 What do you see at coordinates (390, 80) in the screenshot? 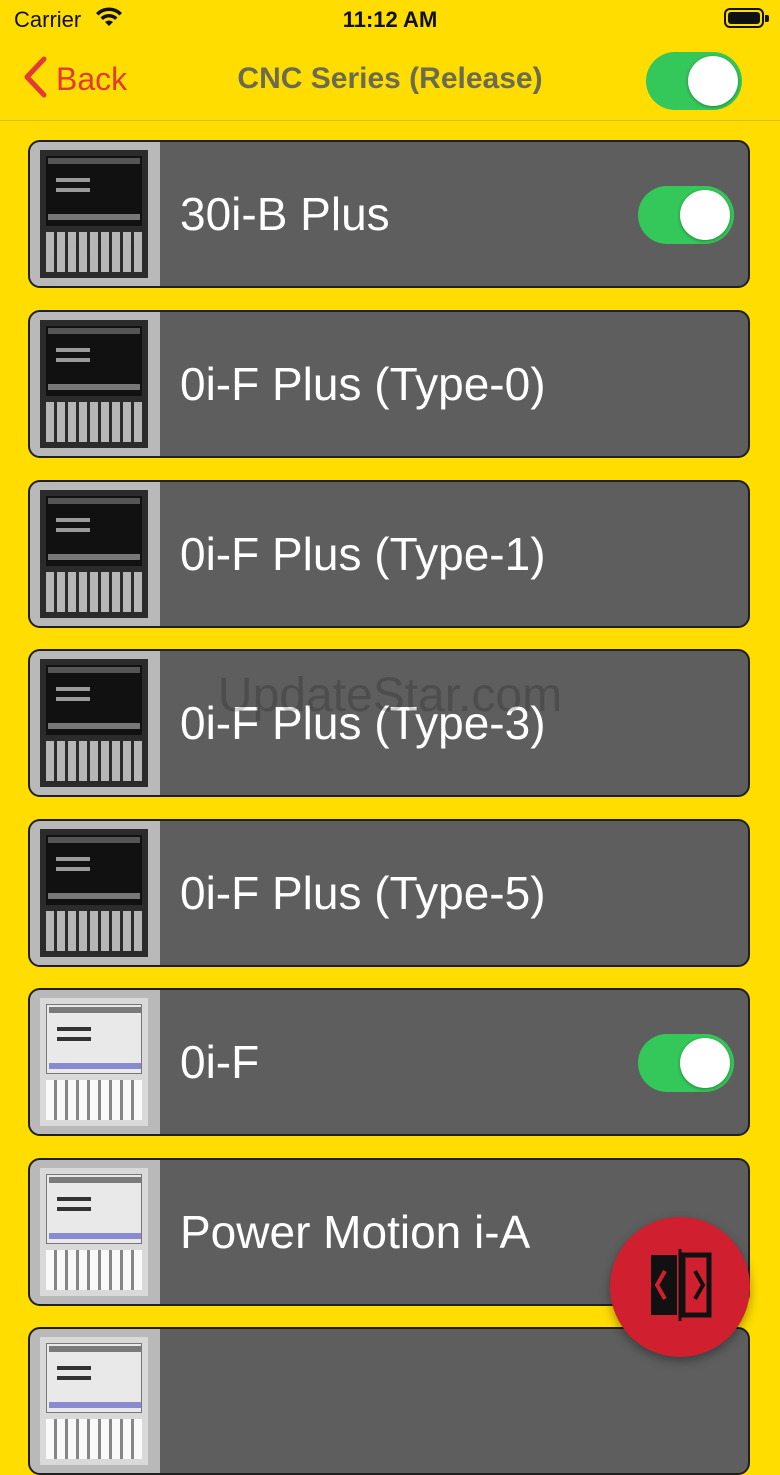
I see `navigation-bar: Back CNC Series (Release)` at bounding box center [390, 80].